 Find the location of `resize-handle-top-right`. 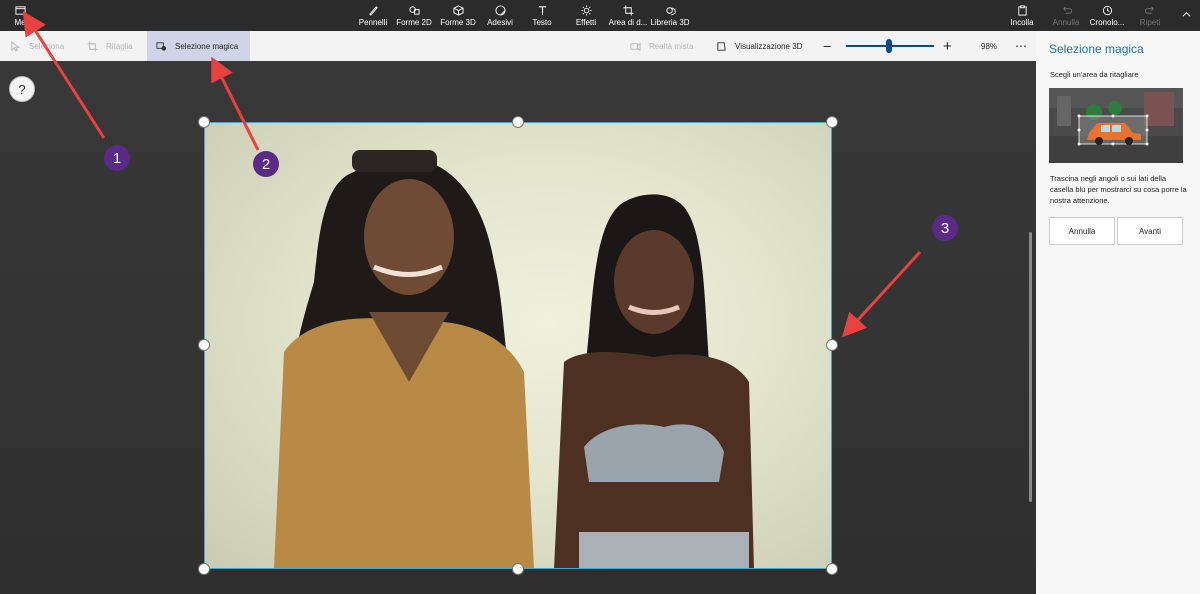

resize-handle-top-right is located at coordinates (832, 122).